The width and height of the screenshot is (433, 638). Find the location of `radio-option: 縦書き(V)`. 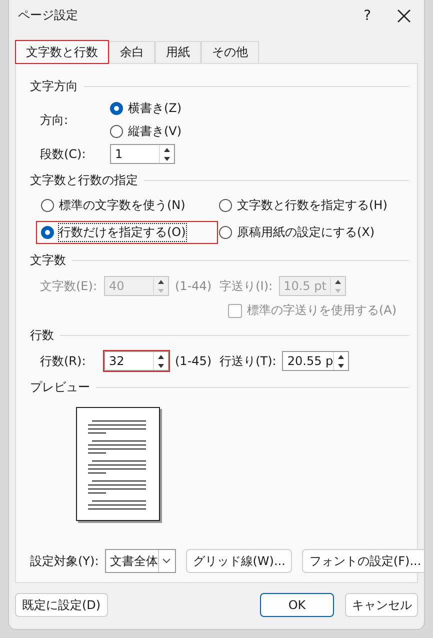

radio-option: 縦書き(V) is located at coordinates (146, 131).